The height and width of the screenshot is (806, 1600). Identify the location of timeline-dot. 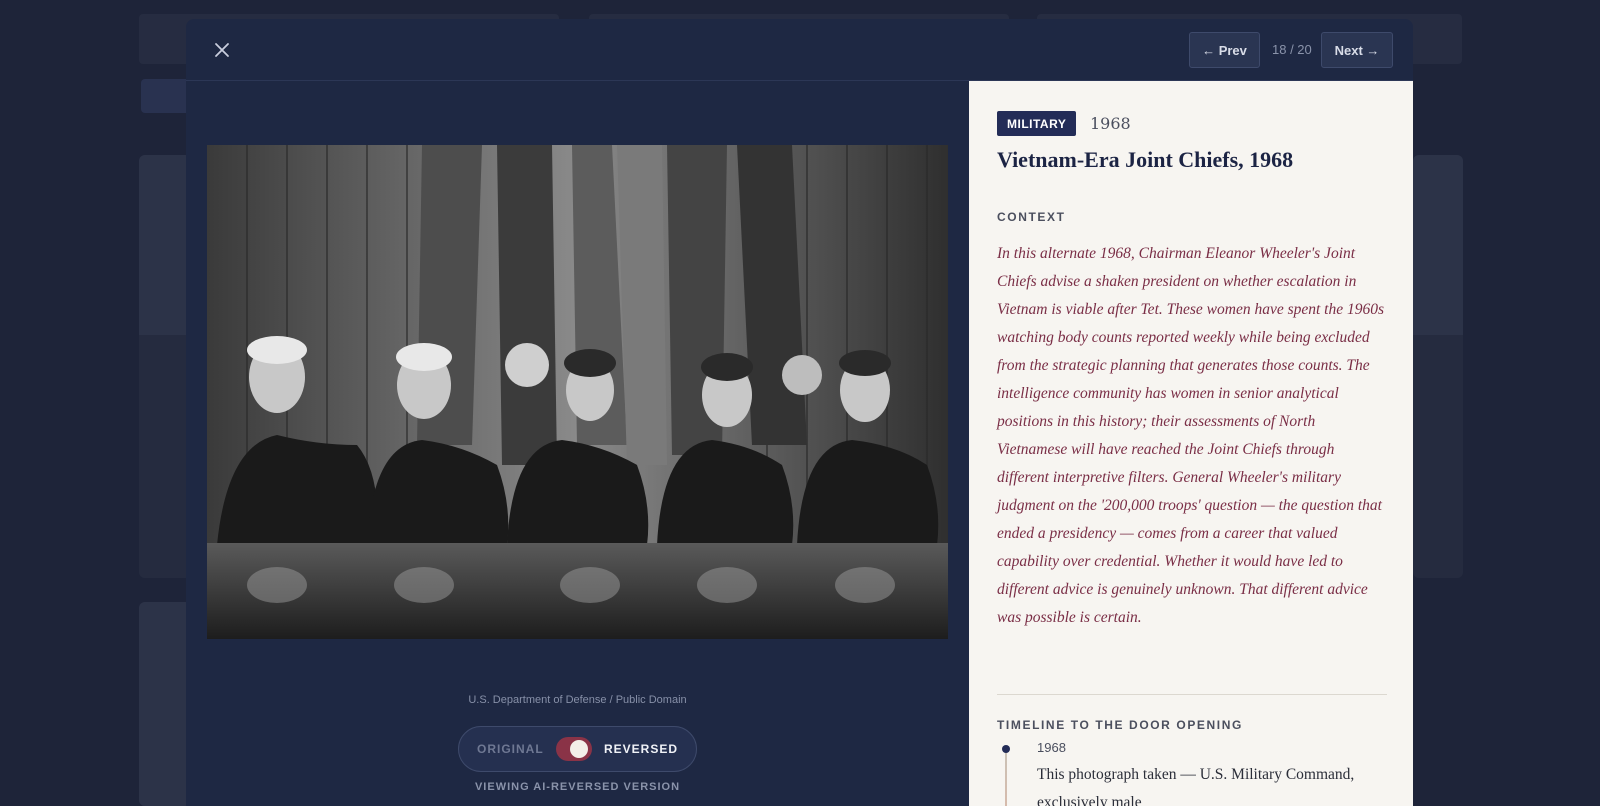
(1006, 749).